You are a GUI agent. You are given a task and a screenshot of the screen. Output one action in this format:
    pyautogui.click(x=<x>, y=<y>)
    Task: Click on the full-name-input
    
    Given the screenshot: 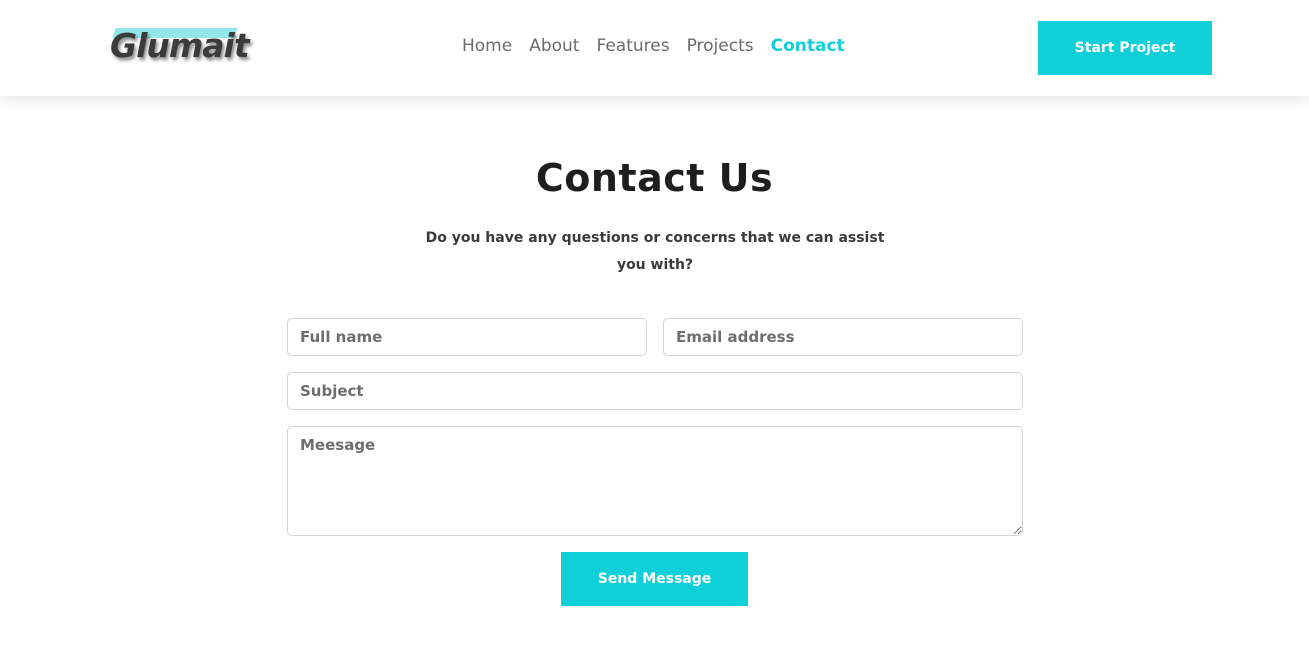 What is the action you would take?
    pyautogui.click(x=467, y=337)
    